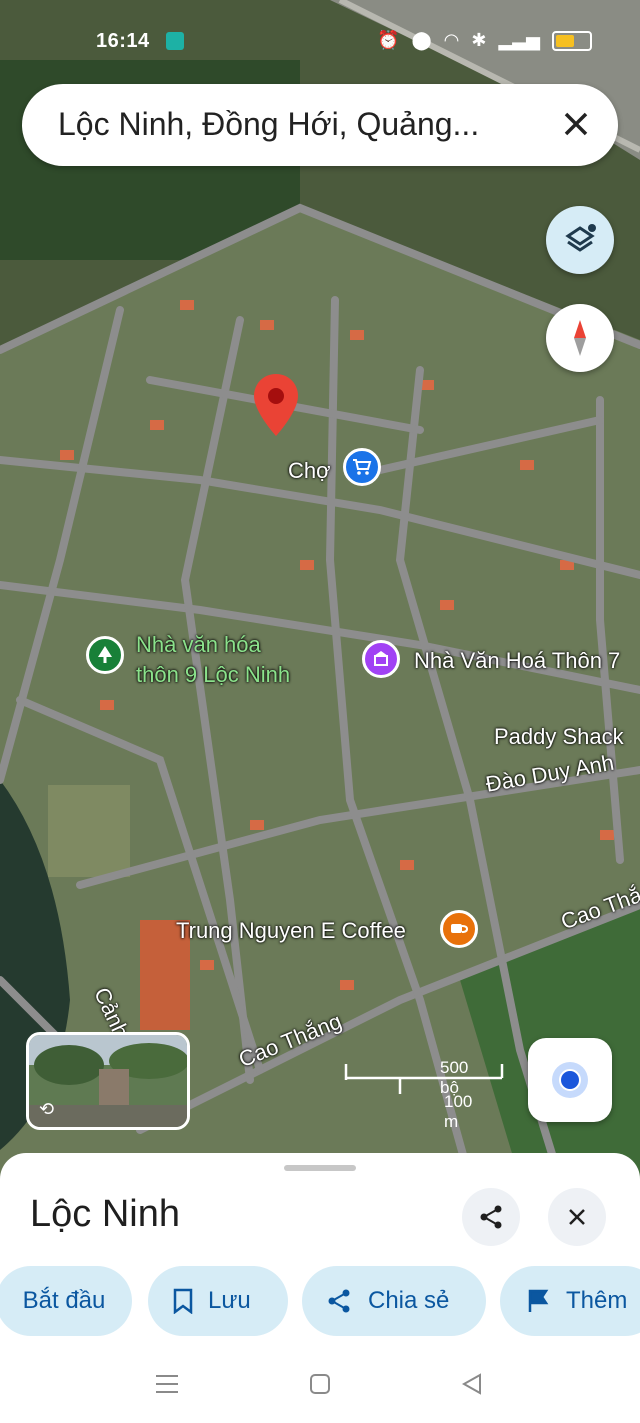 Image resolution: width=640 pixels, height=1423 pixels. I want to click on back-icon, so click(472, 1384).